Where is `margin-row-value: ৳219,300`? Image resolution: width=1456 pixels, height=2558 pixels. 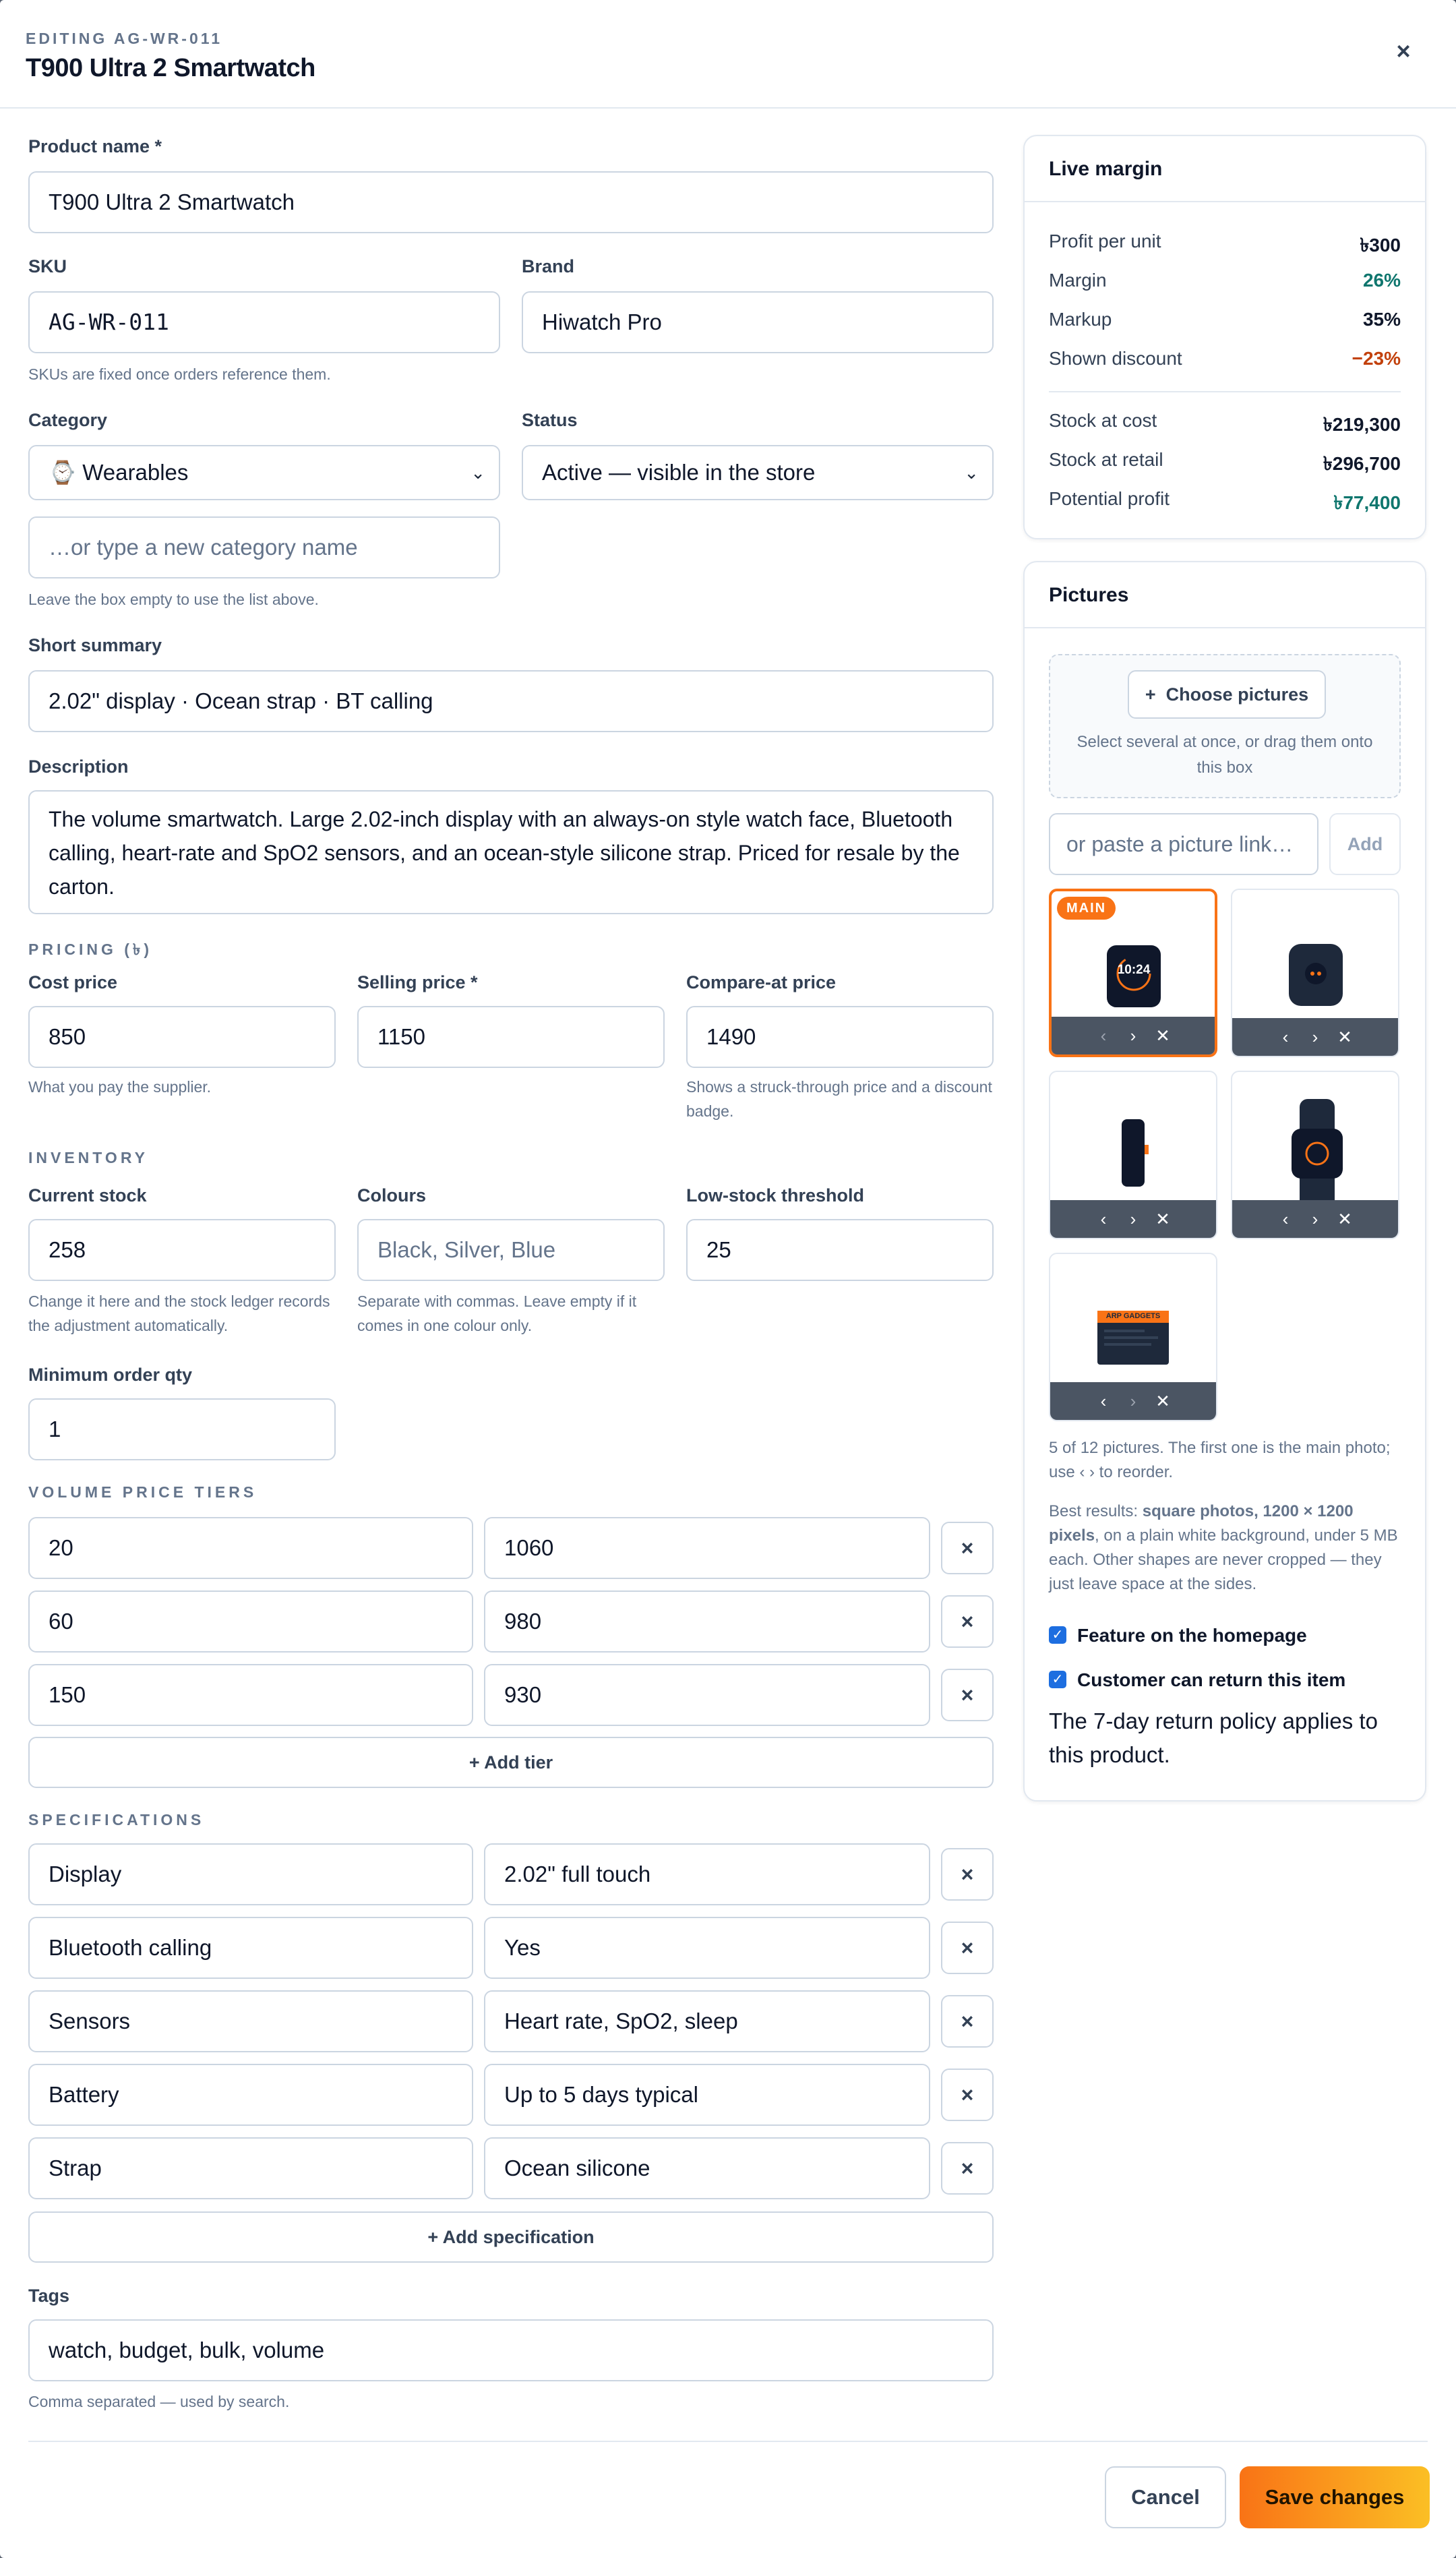
margin-row-value: ৳219,300 is located at coordinates (1362, 424).